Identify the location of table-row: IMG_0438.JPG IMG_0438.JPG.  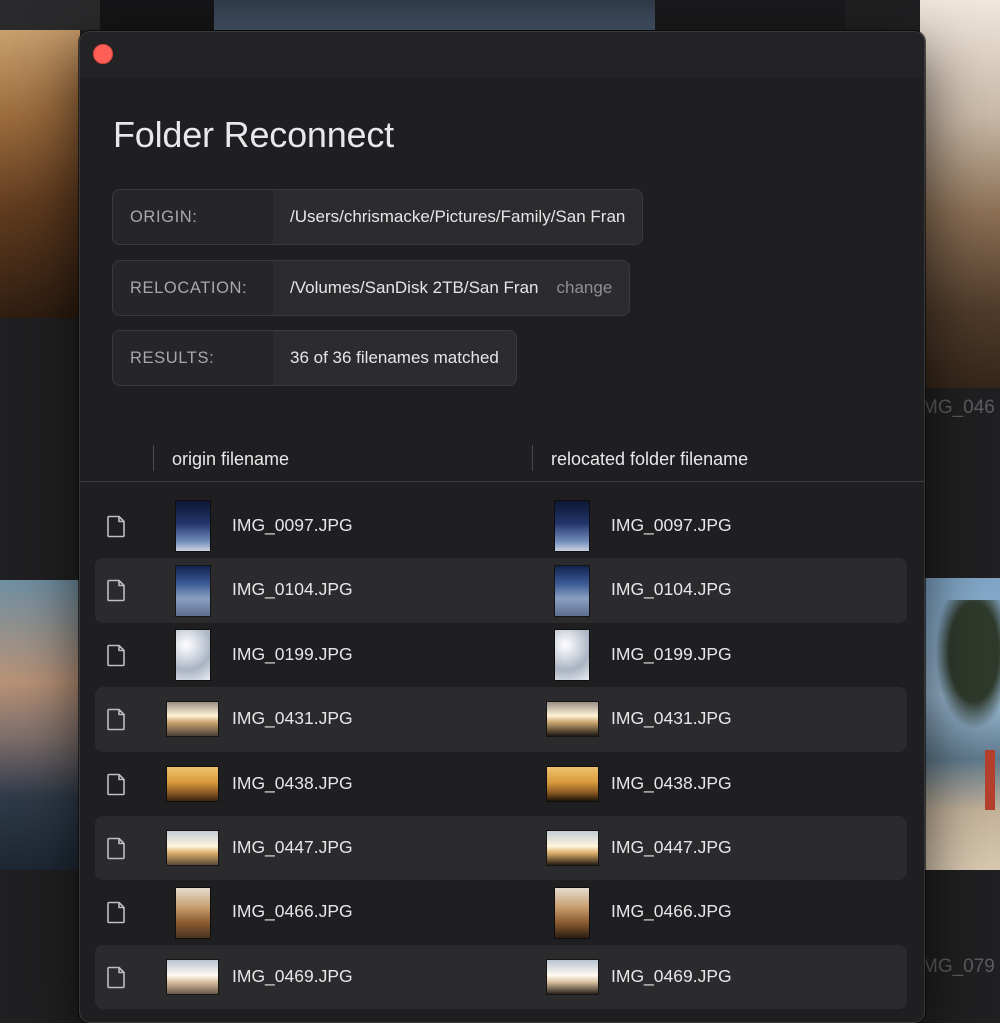
(501, 784).